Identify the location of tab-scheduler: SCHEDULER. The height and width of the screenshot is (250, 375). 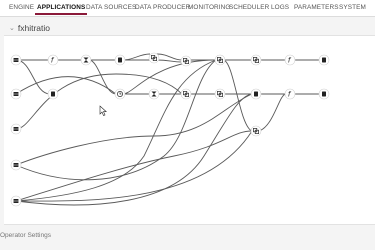
(249, 7).